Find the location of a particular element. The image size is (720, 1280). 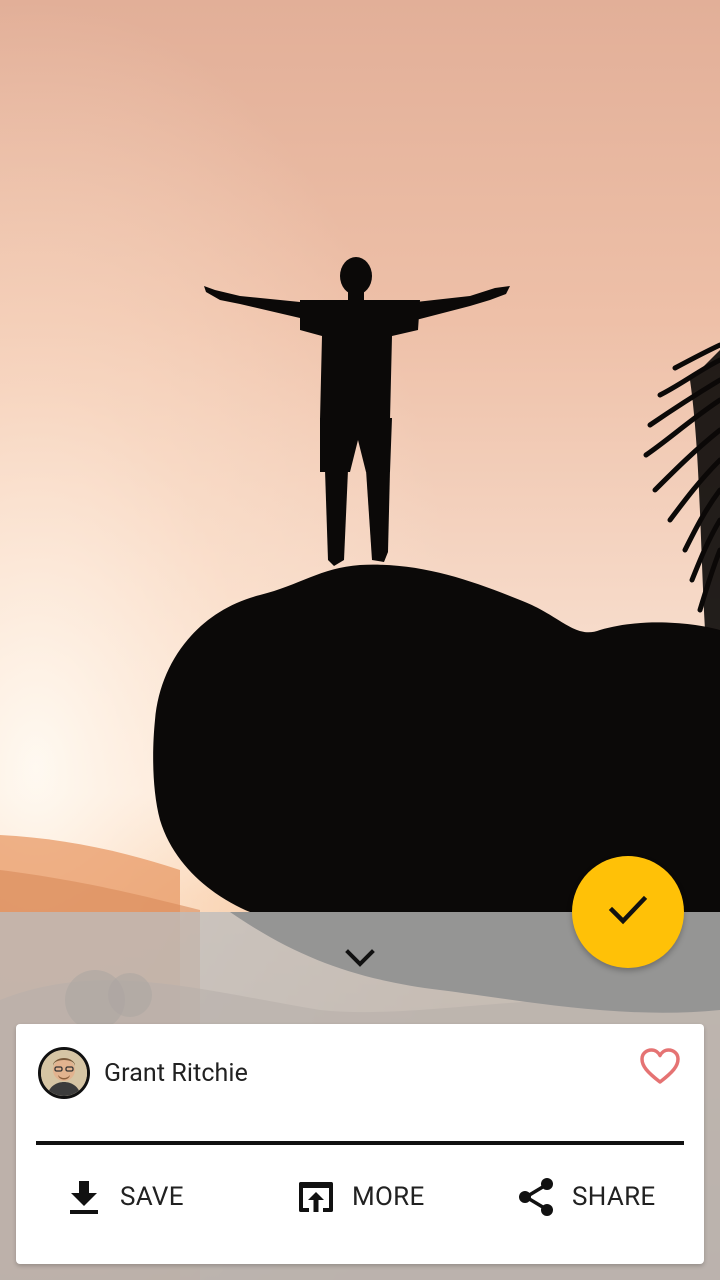

chevron-down-icon is located at coordinates (360, 960).